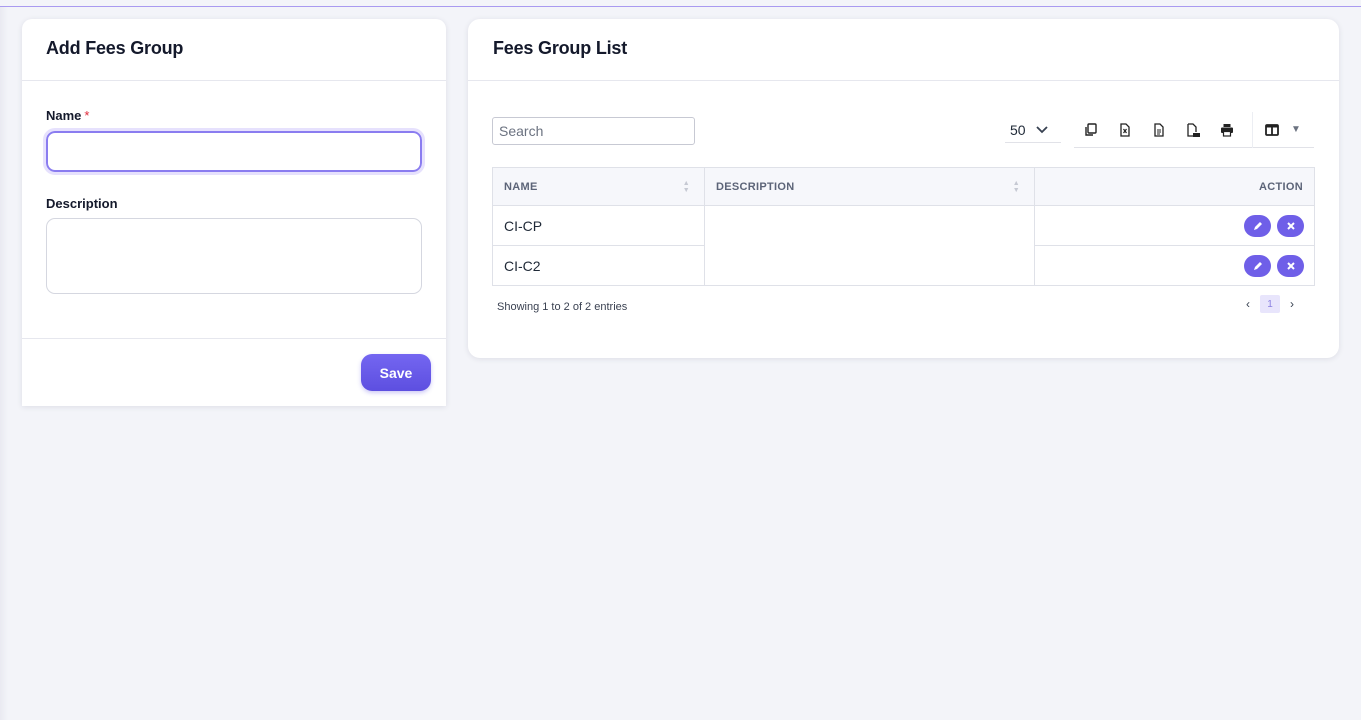 This screenshot has height=720, width=1361. What do you see at coordinates (598, 265) in the screenshot?
I see `row-name-cell: CI-C2` at bounding box center [598, 265].